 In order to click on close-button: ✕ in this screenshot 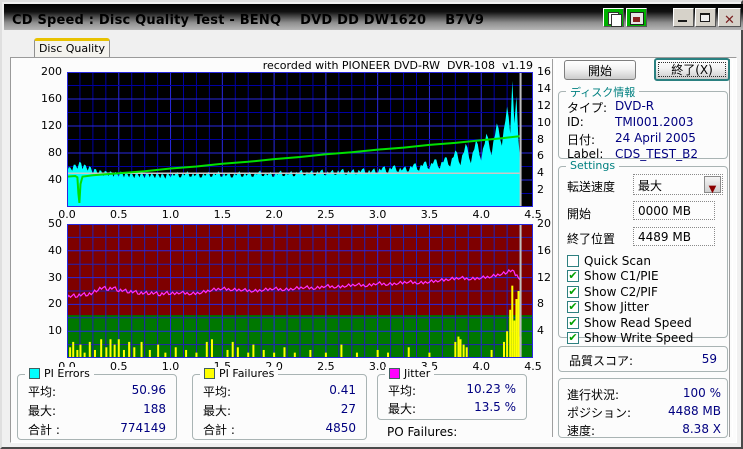, I will do `click(729, 18)`.